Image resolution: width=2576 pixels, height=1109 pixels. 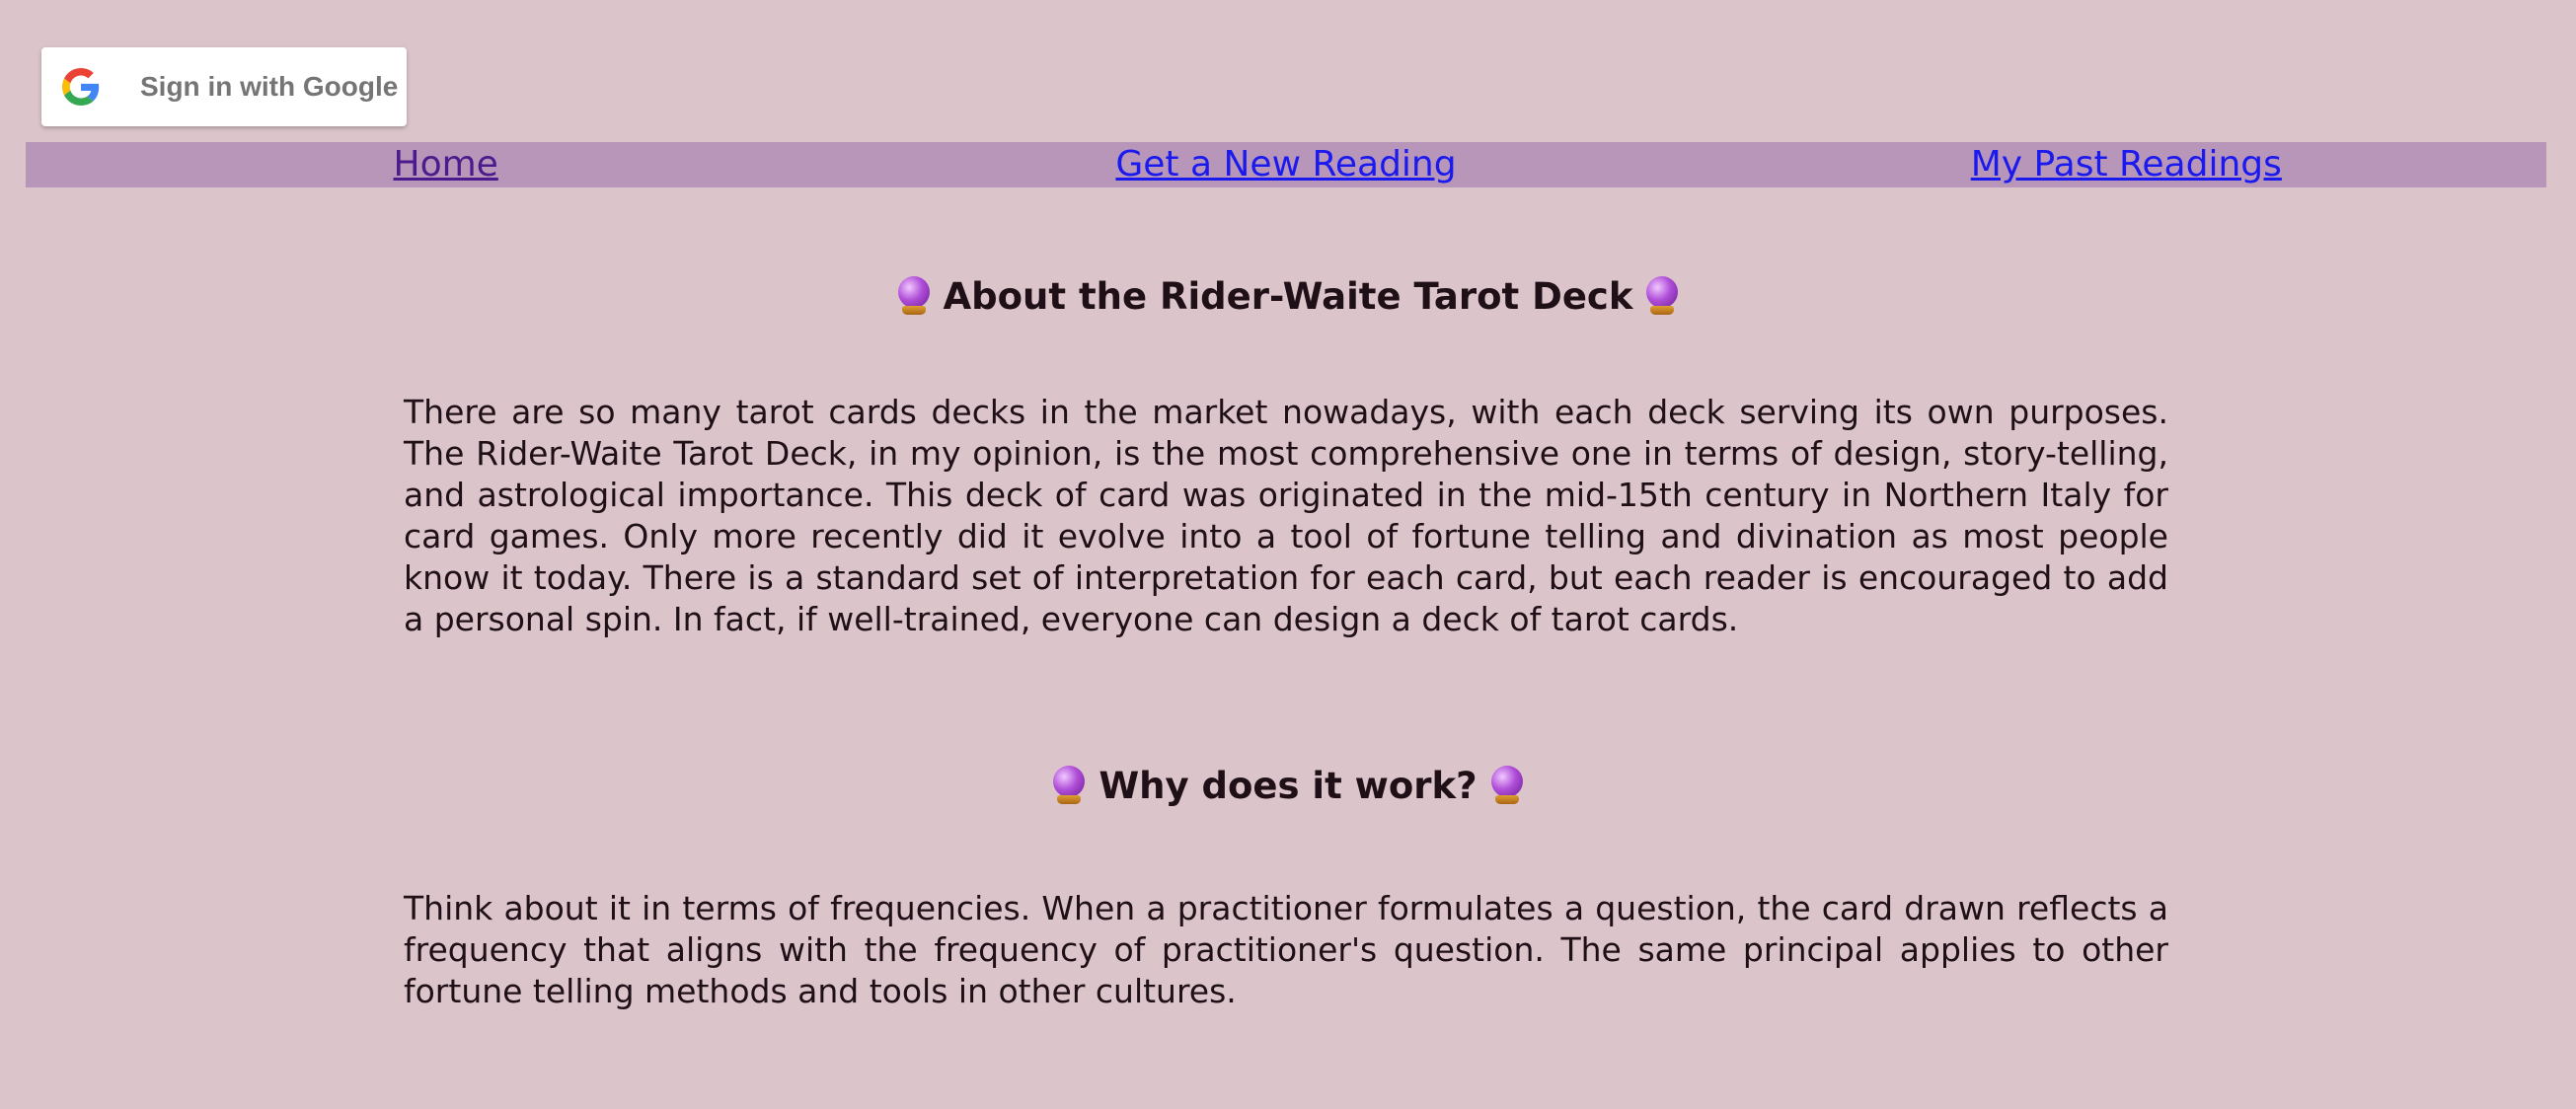 I want to click on why-heading-text: Why does it work?, so click(x=1288, y=785).